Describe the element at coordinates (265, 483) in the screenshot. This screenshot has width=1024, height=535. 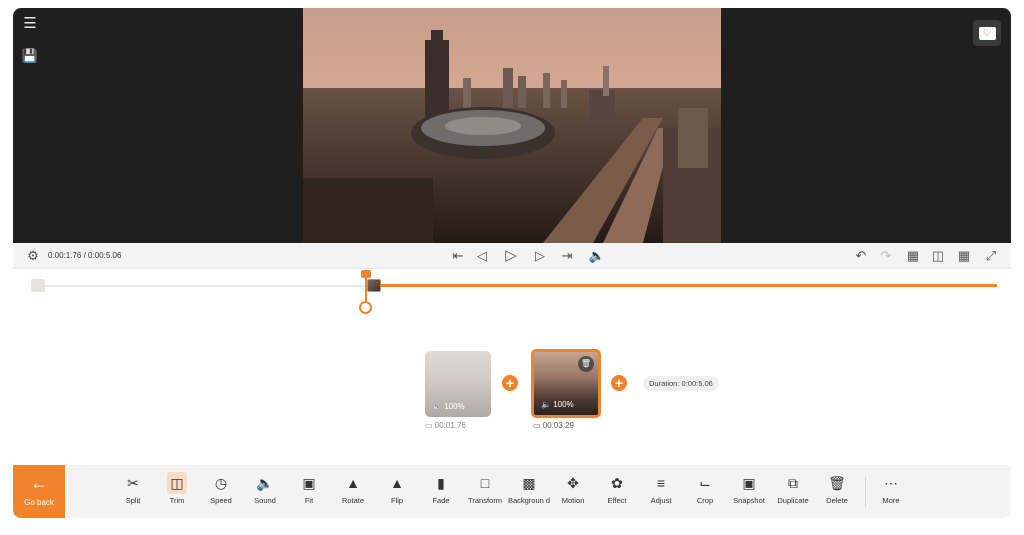
I see `speaker-icon: 🔈` at that location.